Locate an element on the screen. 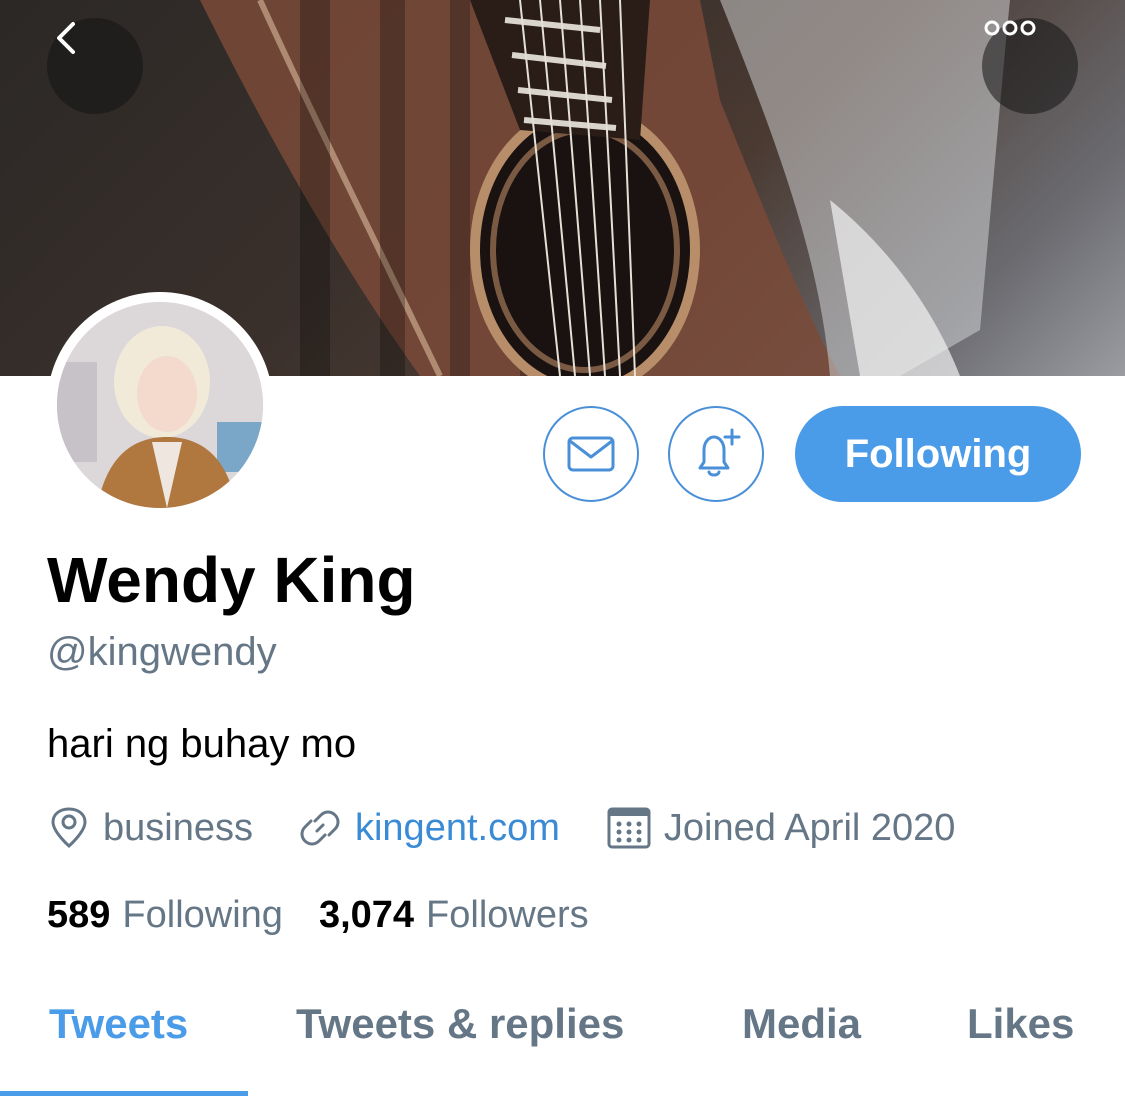  followers-stat-label: Followers is located at coordinates (507, 914).